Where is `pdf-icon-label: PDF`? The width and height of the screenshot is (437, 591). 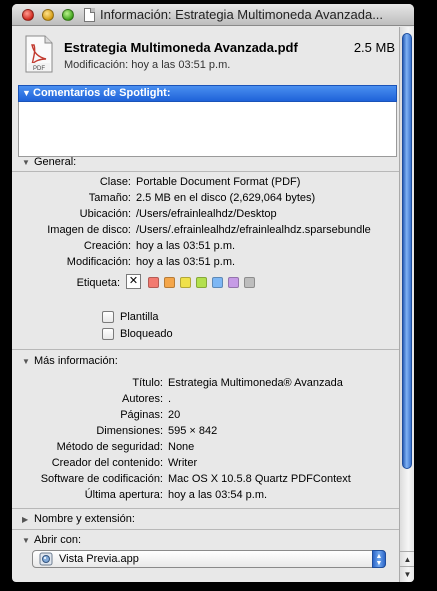
pdf-icon-label: PDF is located at coordinates (39, 69).